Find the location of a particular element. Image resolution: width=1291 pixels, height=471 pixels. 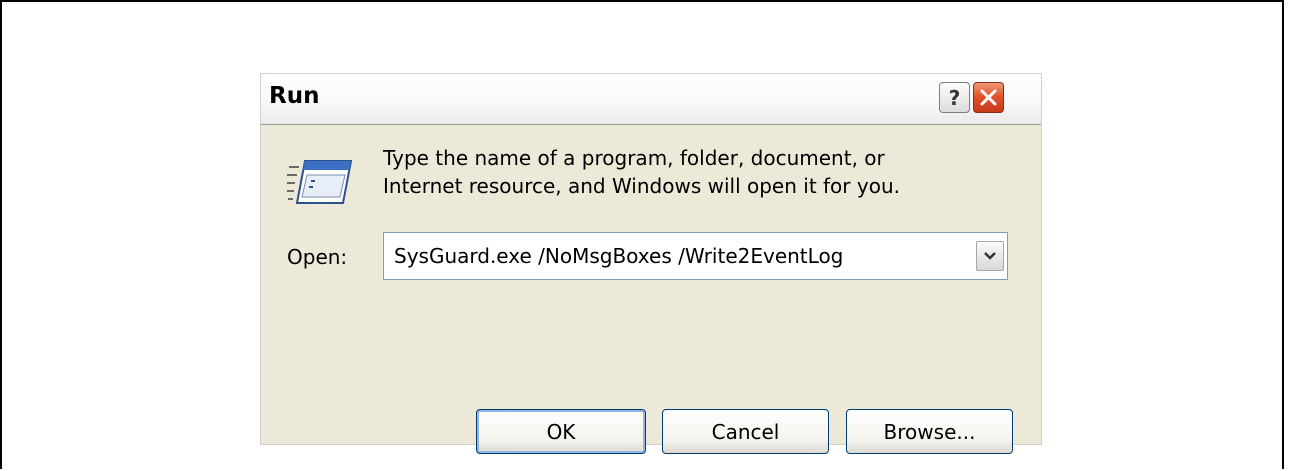

open-label: Open: is located at coordinates (317, 257).